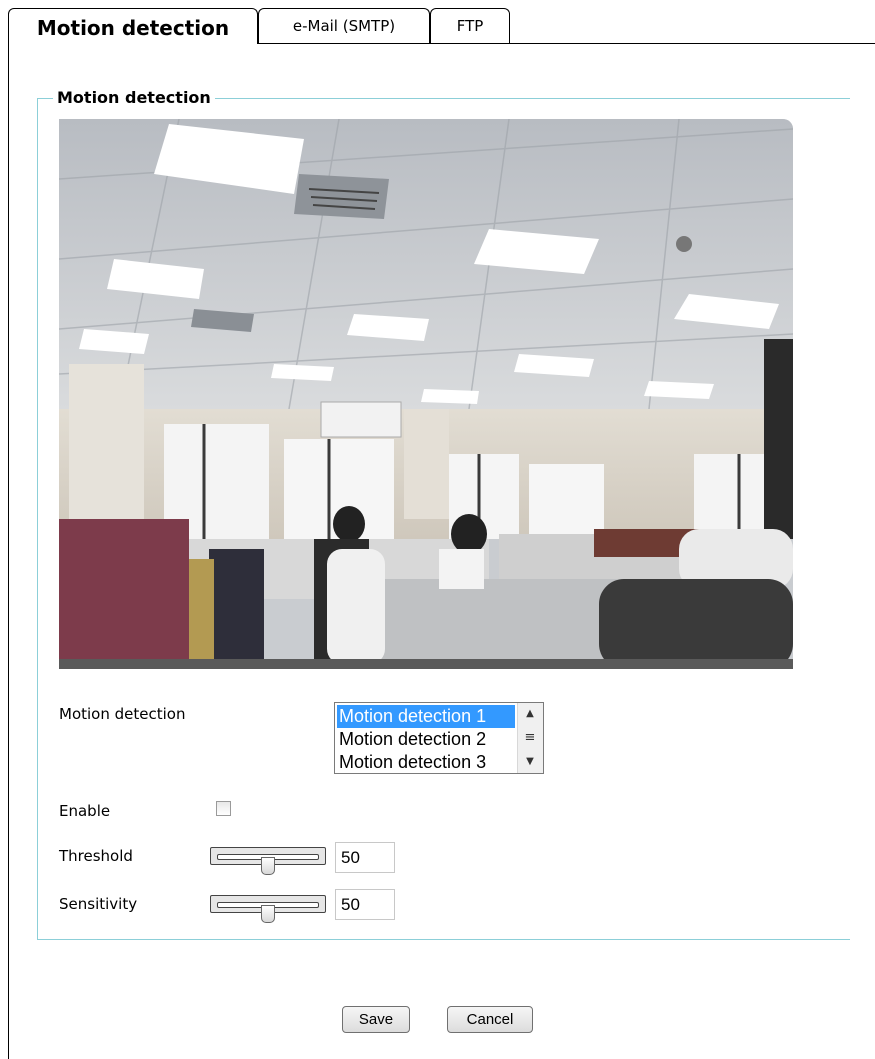  Describe the element at coordinates (133, 26) in the screenshot. I see `tab-motion-detection: Motion detection` at that location.